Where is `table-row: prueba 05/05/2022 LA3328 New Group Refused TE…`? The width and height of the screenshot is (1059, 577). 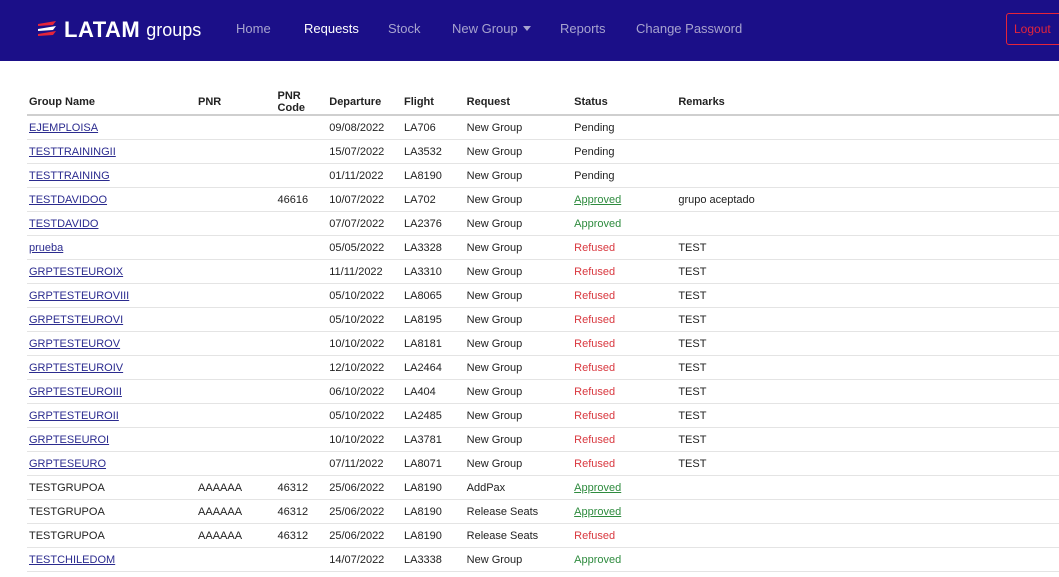
table-row: prueba 05/05/2022 LA3328 New Group Refused TE… is located at coordinates (543, 247).